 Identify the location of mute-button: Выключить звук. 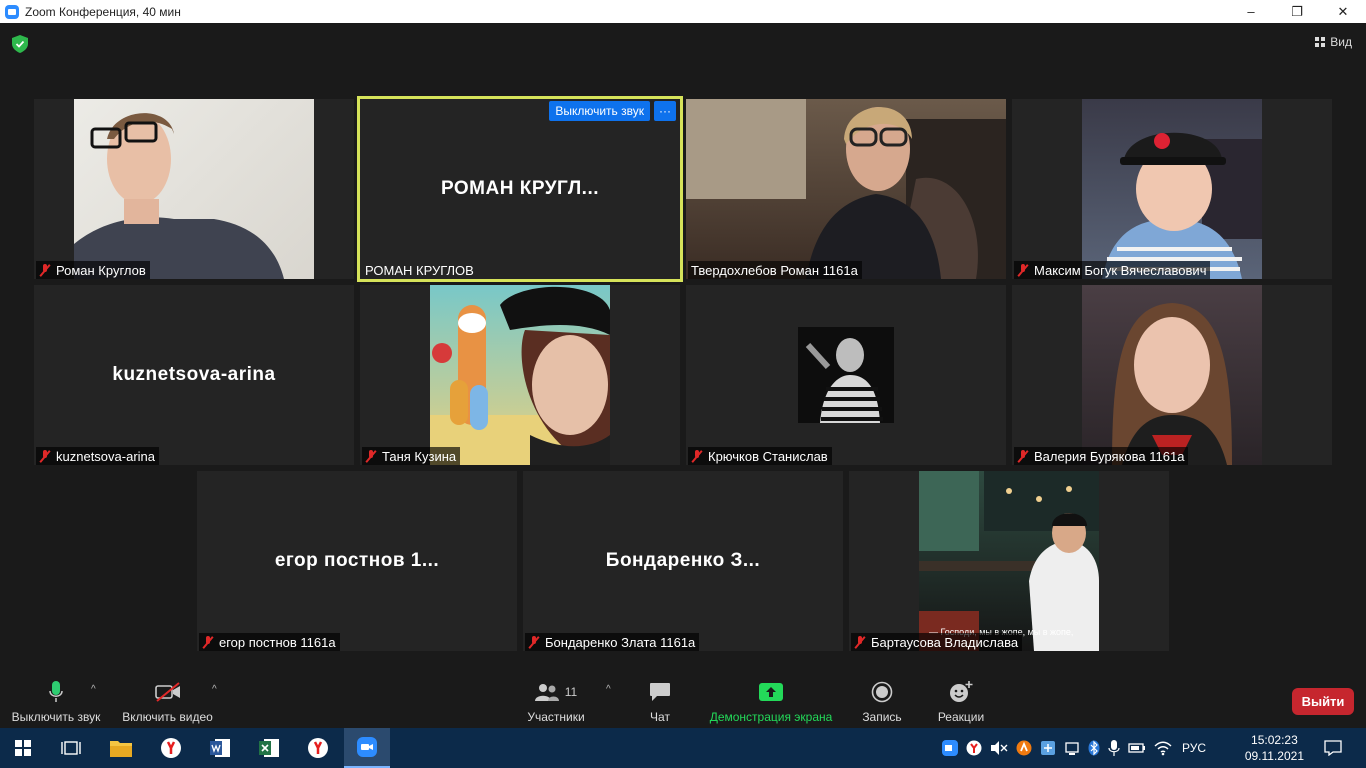
(56, 702).